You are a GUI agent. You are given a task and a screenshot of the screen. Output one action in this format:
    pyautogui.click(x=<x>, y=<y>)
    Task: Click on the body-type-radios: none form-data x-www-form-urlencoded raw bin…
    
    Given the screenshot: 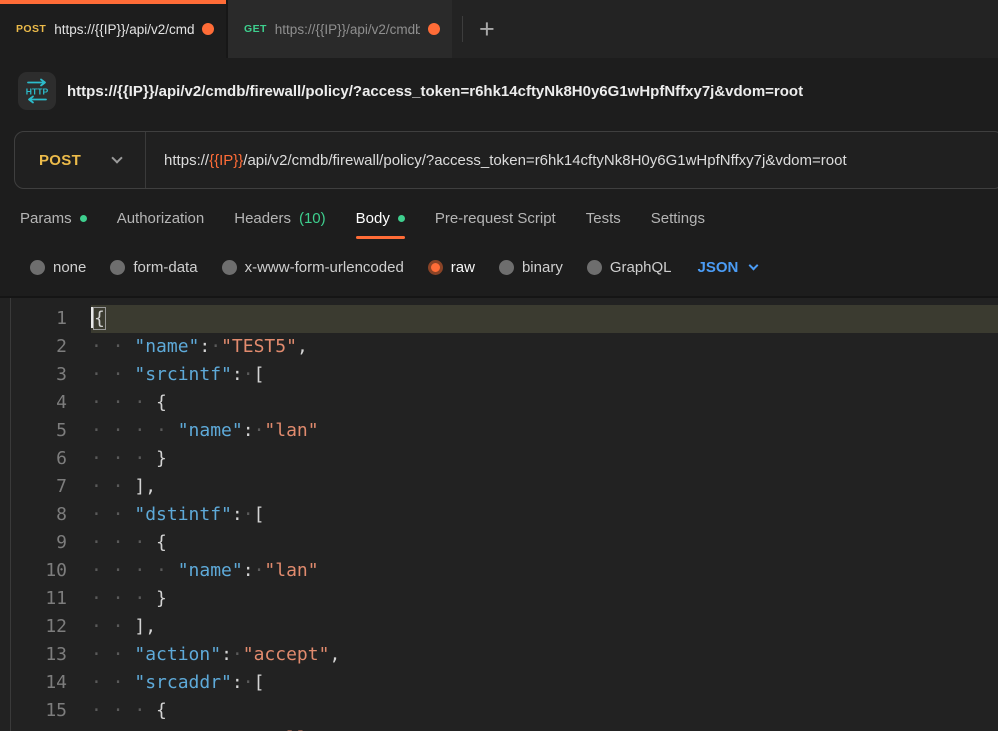 What is the action you would take?
    pyautogui.click(x=351, y=267)
    